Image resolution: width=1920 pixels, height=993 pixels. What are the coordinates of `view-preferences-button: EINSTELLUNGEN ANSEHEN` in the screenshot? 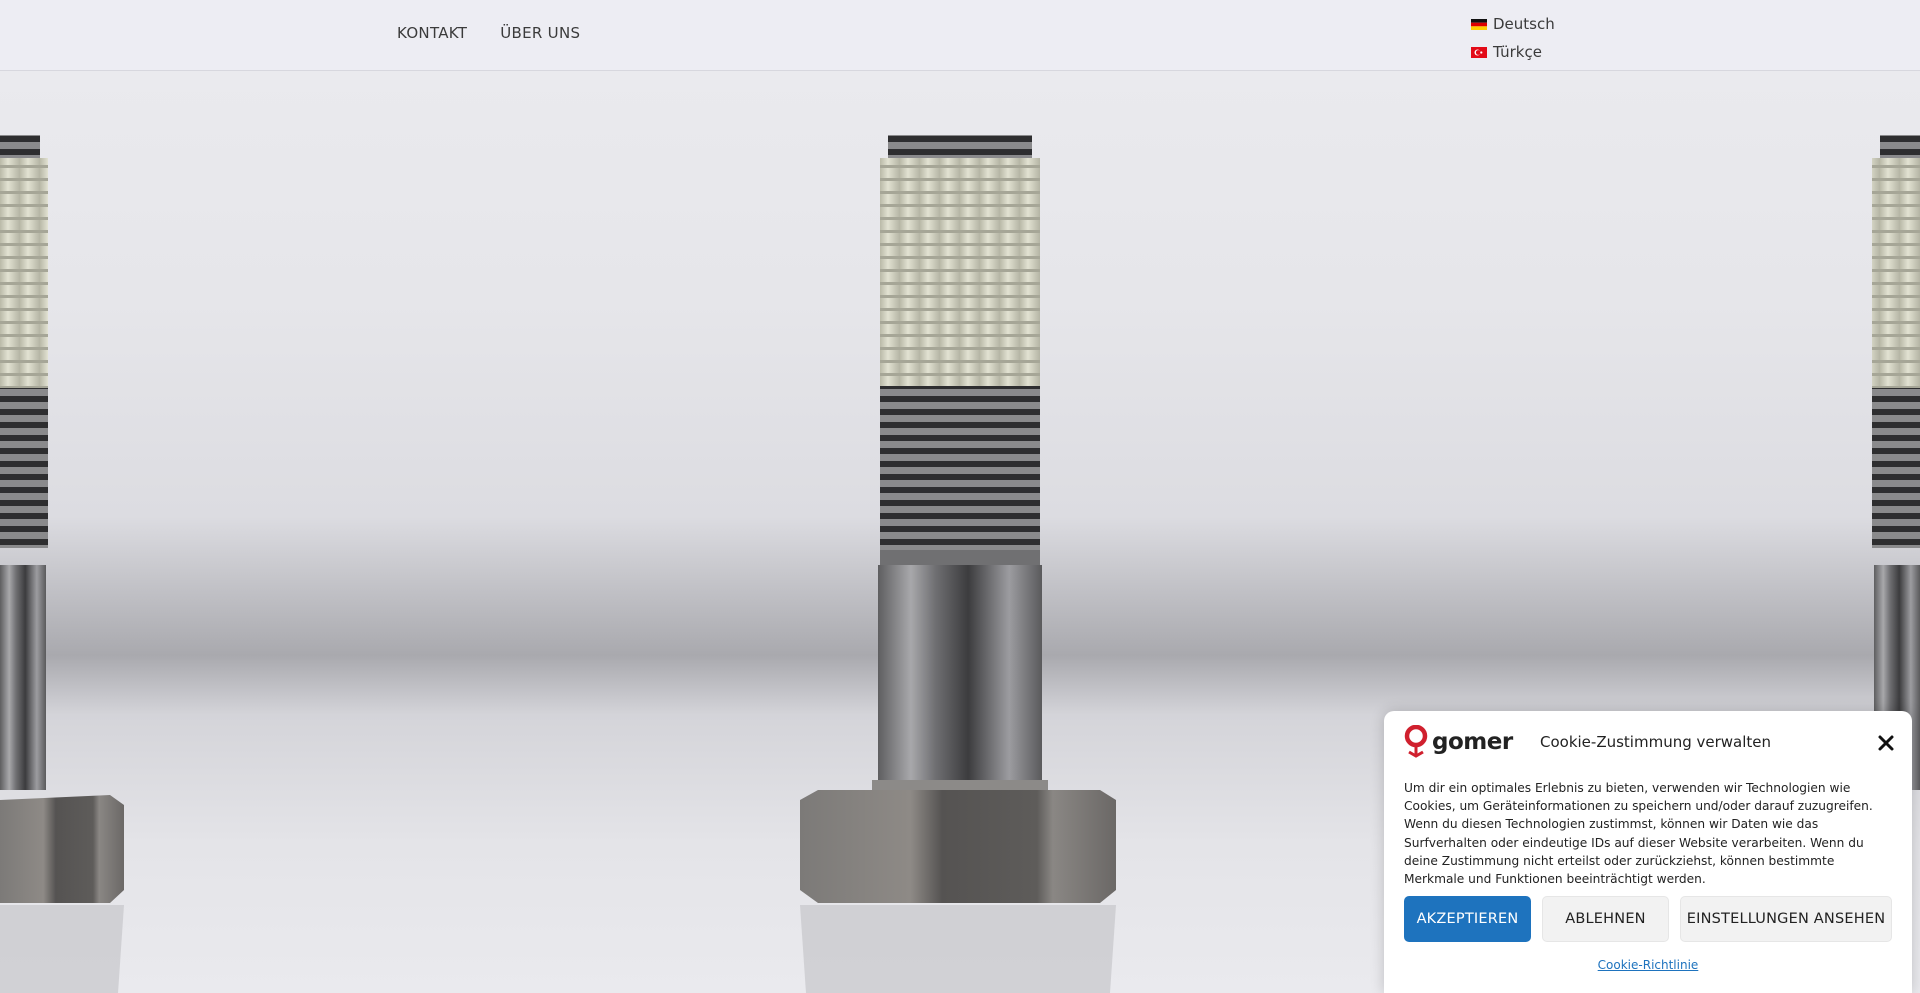 It's located at (1786, 919).